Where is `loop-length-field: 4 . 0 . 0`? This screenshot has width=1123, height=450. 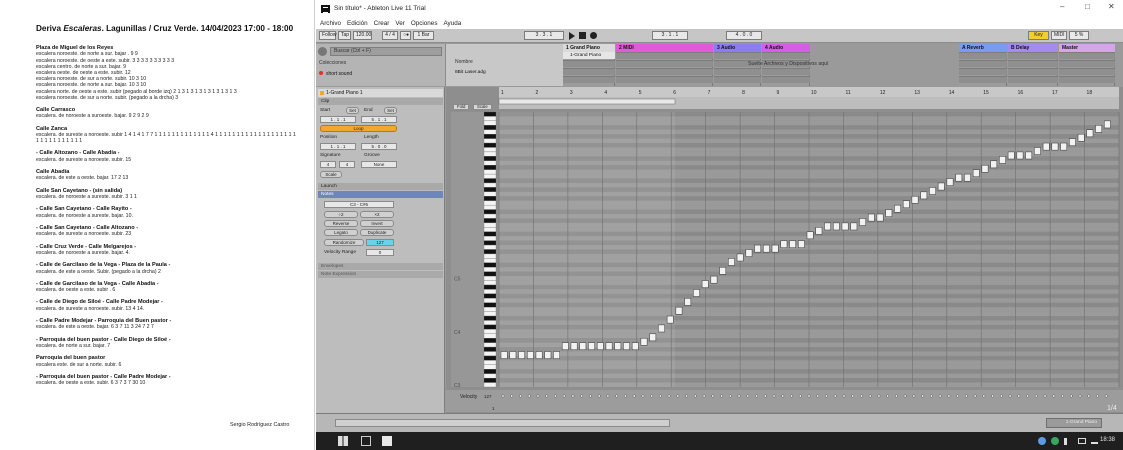
loop-length-field: 4 . 0 . 0 is located at coordinates (744, 35).